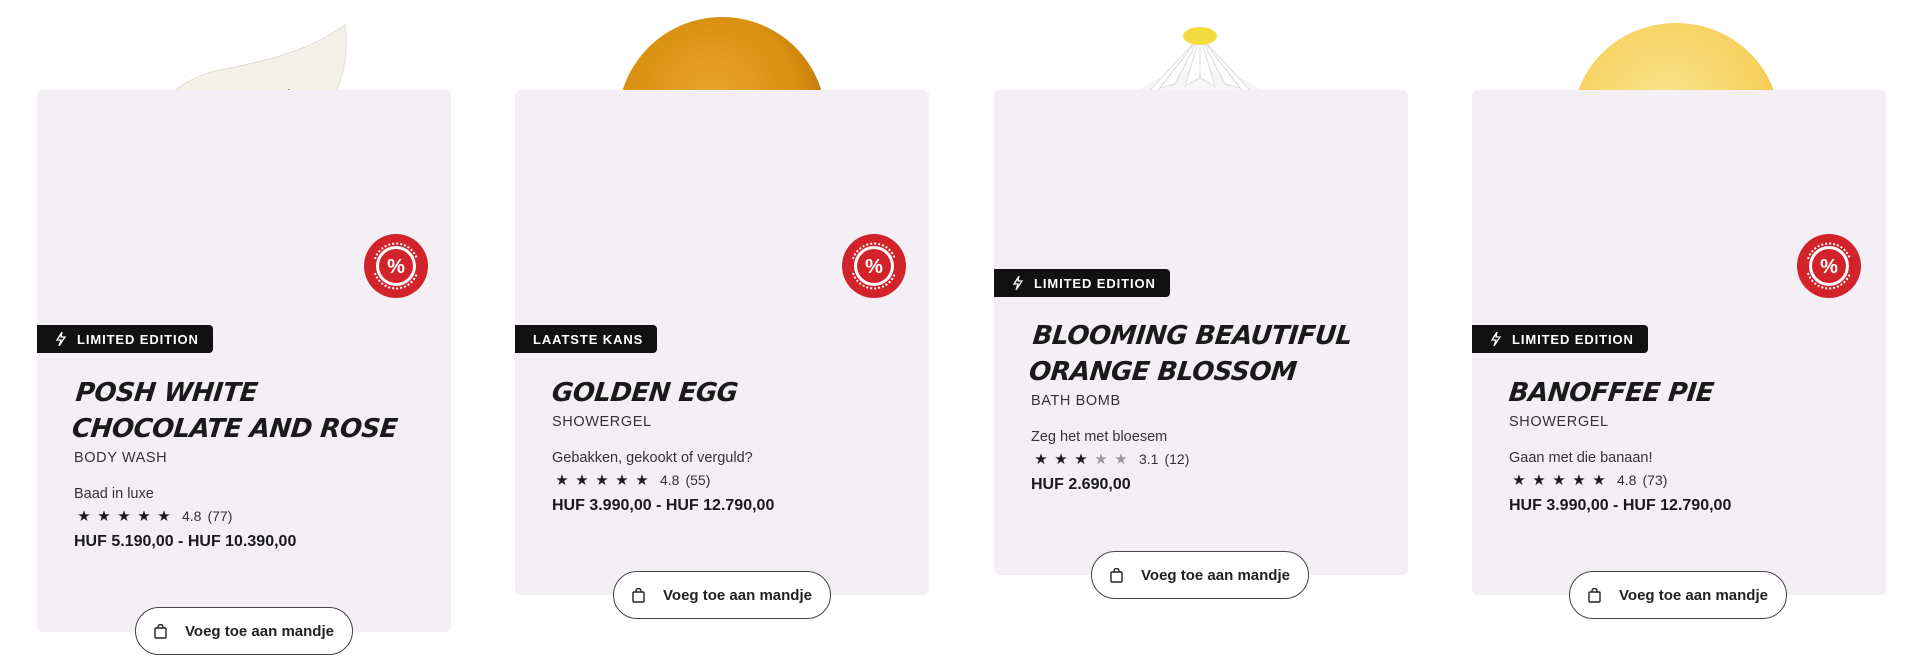 This screenshot has height=668, width=1920. What do you see at coordinates (114, 494) in the screenshot?
I see `product-tagline: Baad in luxe` at bounding box center [114, 494].